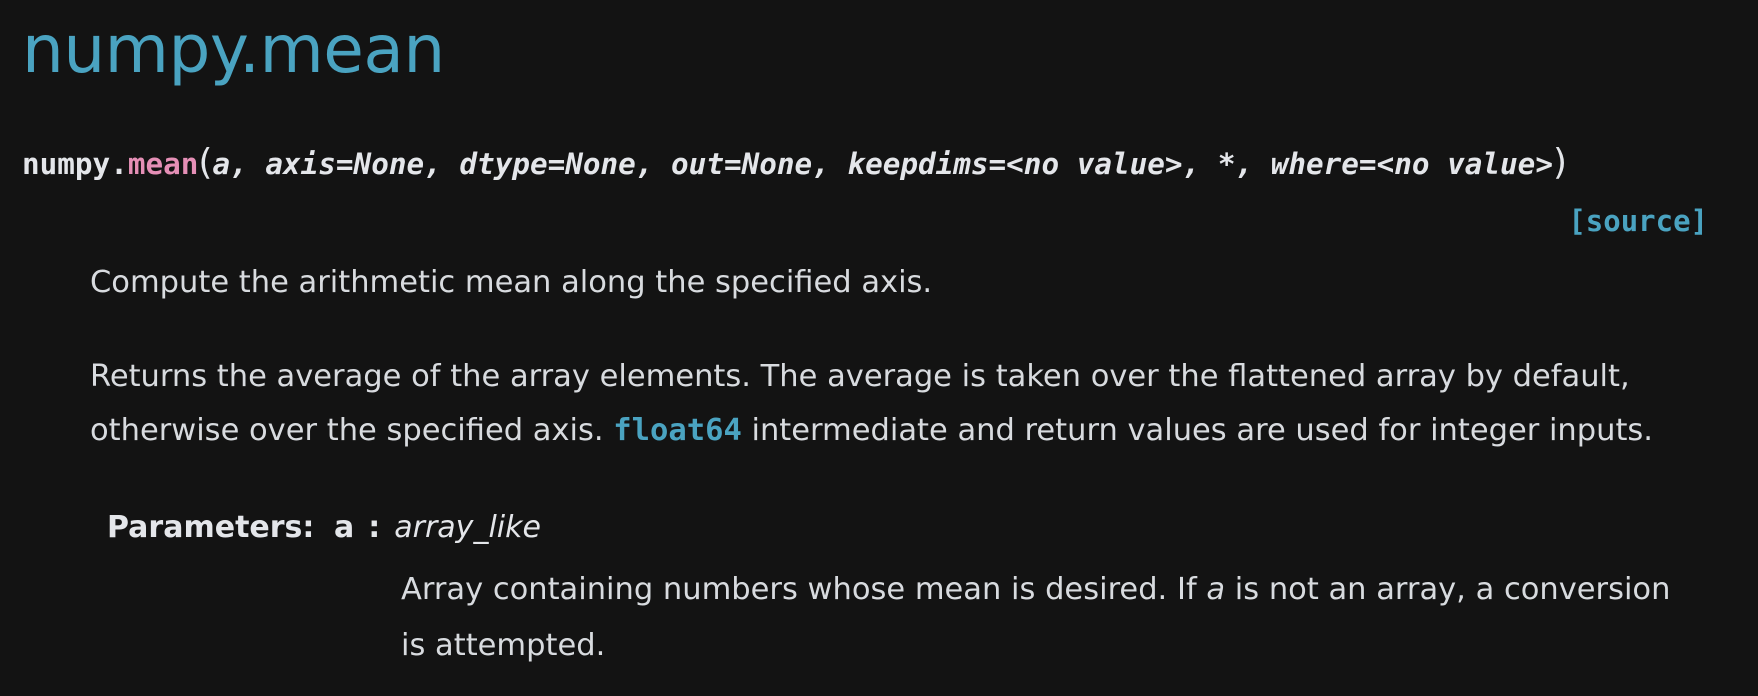  Describe the element at coordinates (75, 164) in the screenshot. I see `signature-module: numpy.` at that location.